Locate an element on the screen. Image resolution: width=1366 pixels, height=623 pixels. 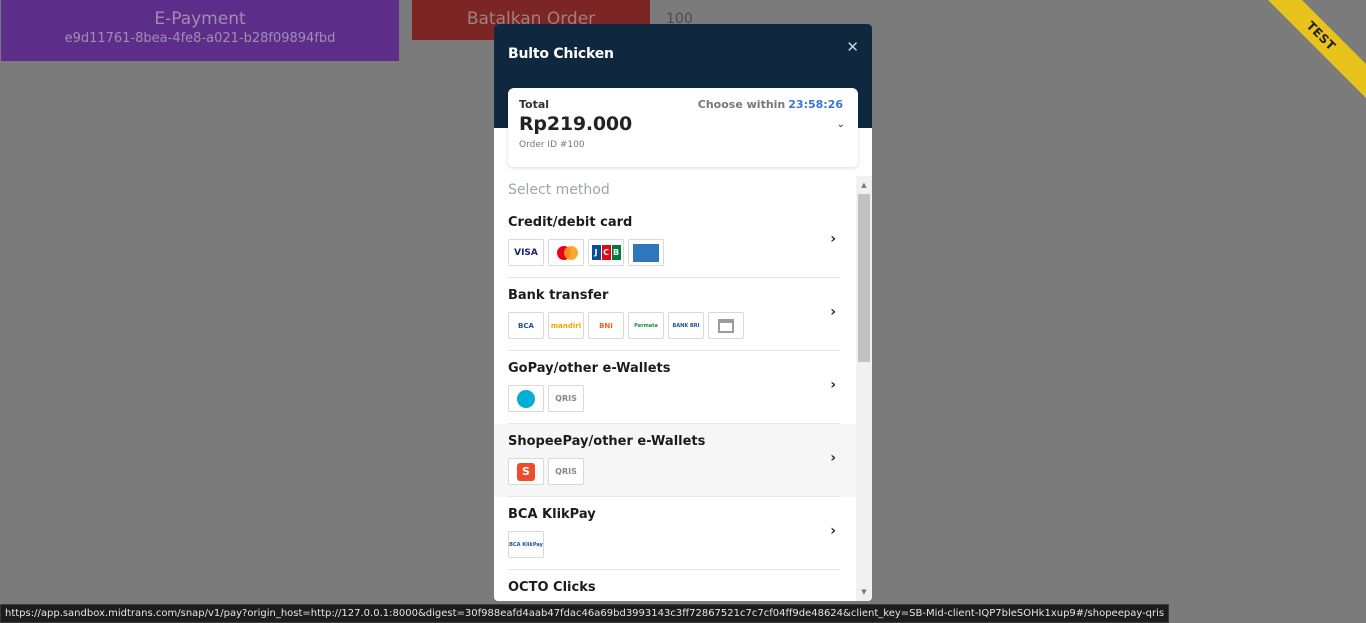
order-id: Order ID #100 is located at coordinates (552, 145).